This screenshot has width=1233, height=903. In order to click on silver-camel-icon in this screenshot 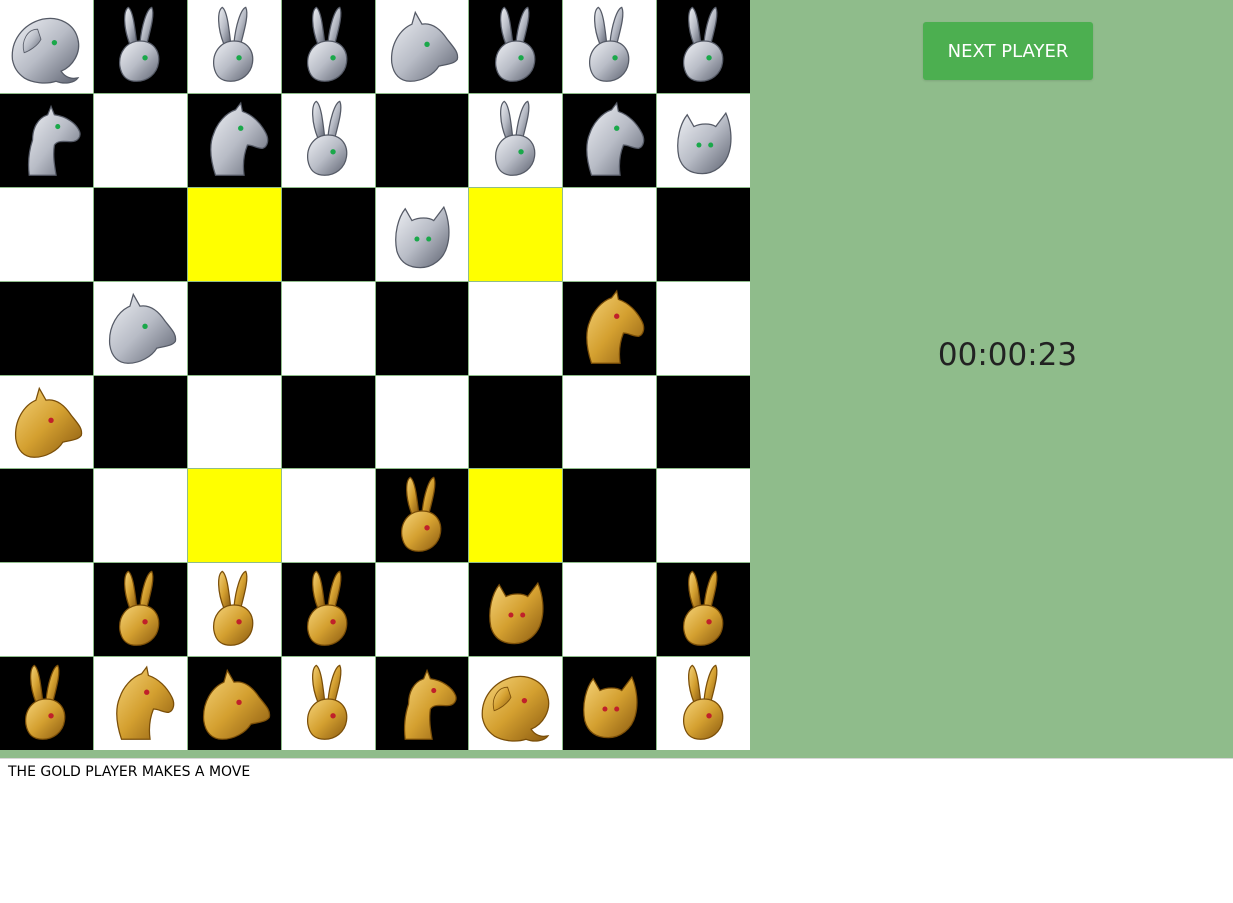, I will do `click(46, 140)`.